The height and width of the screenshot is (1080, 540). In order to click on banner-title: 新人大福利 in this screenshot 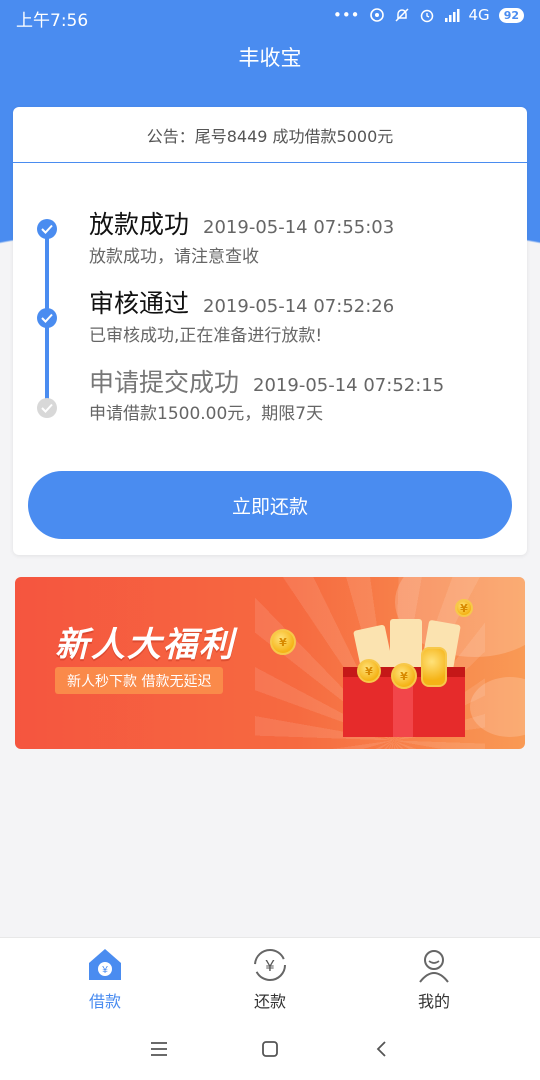, I will do `click(145, 645)`.